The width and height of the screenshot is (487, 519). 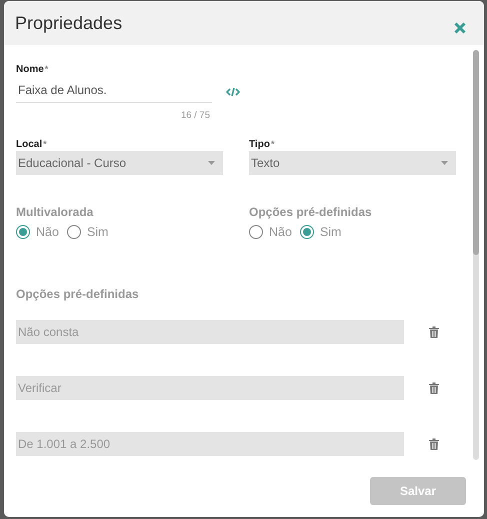 I want to click on name-input-field: Faixa de Alunos., so click(x=114, y=92).